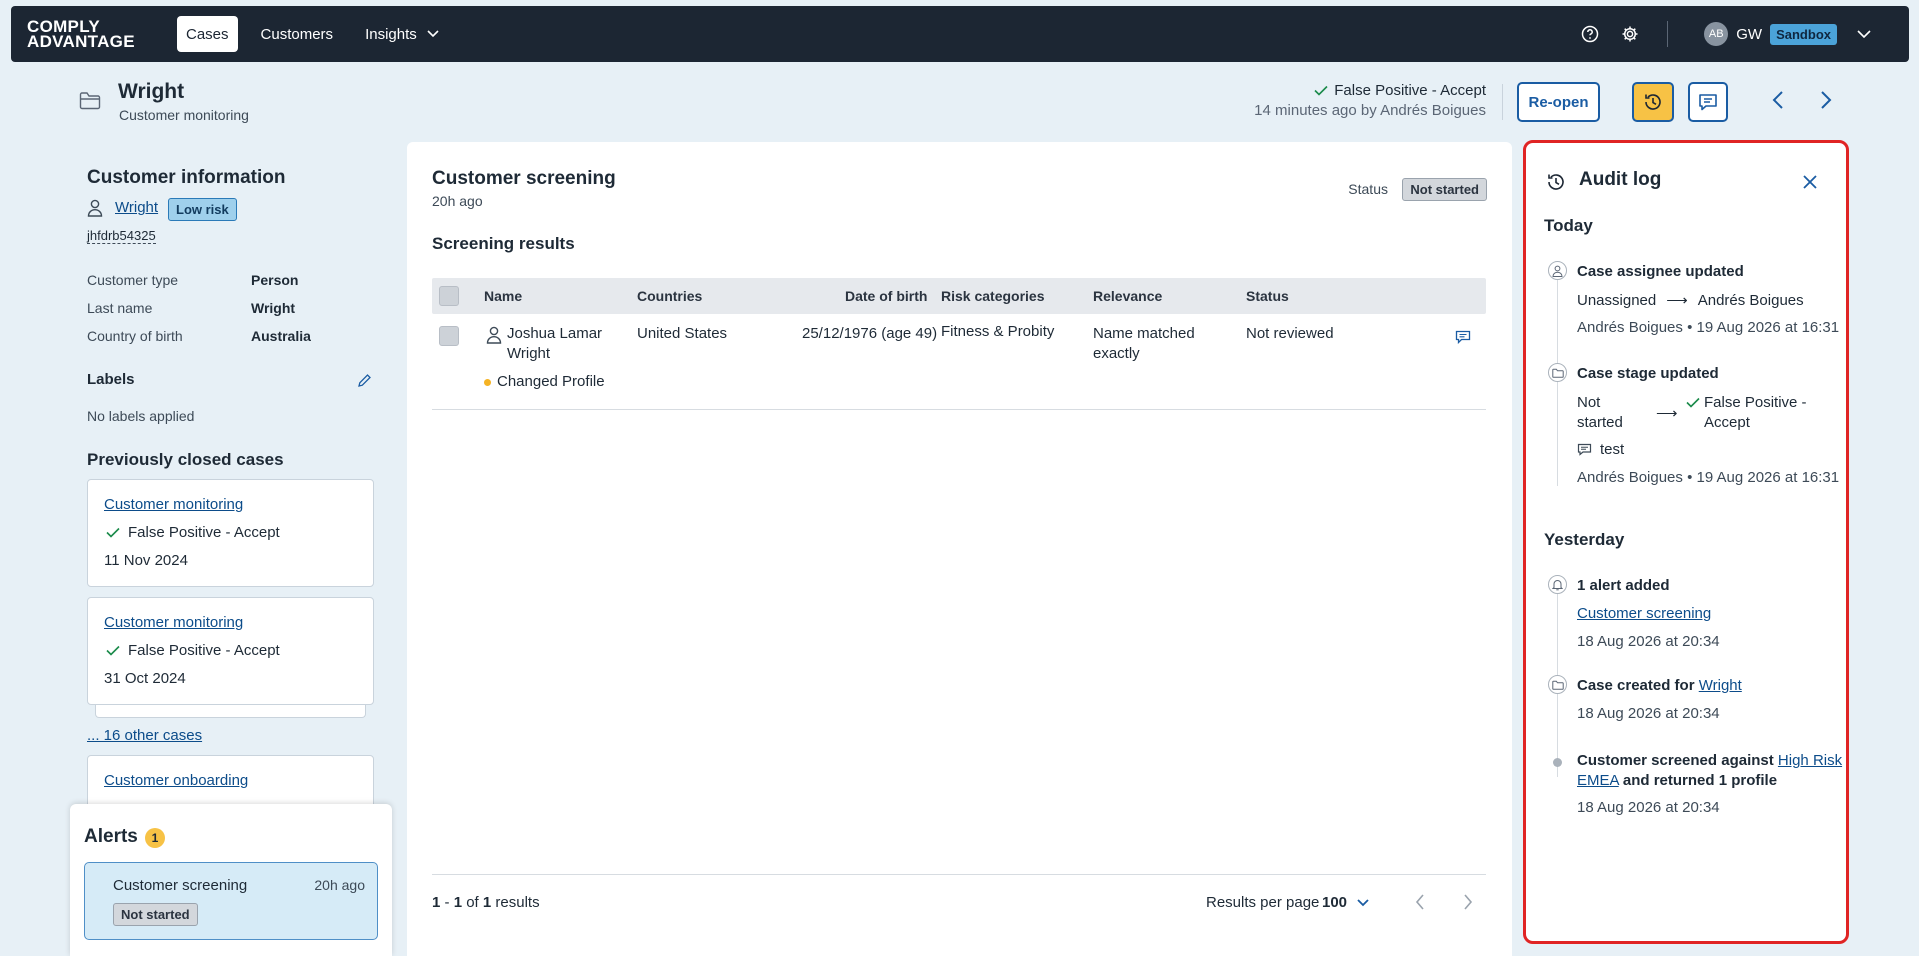  I want to click on audit-day-today: Today, so click(1568, 225).